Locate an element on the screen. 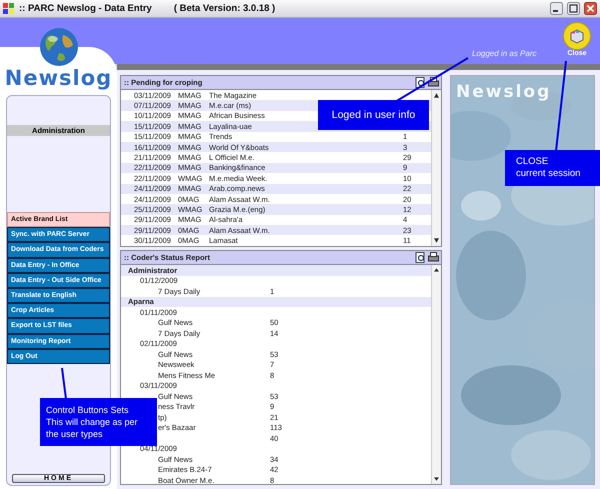 This screenshot has height=489, width=600. maximize-icon is located at coordinates (573, 8).